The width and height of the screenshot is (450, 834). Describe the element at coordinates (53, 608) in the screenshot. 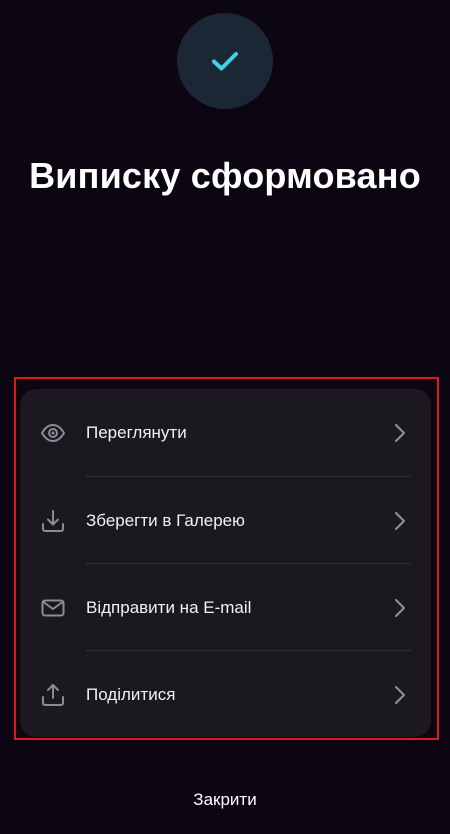

I see `mail-icon` at that location.